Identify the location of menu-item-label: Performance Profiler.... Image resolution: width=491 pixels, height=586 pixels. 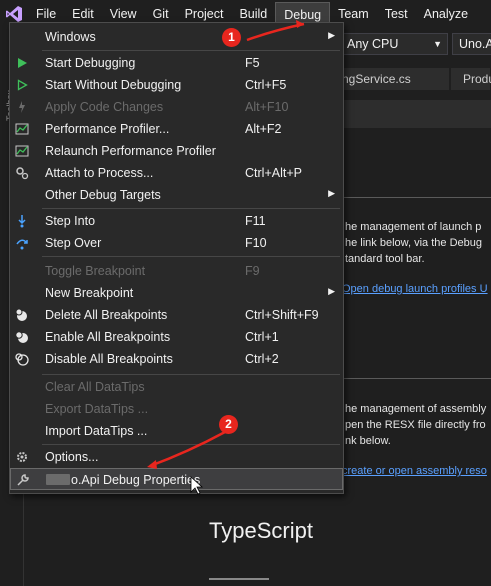
(107, 129).